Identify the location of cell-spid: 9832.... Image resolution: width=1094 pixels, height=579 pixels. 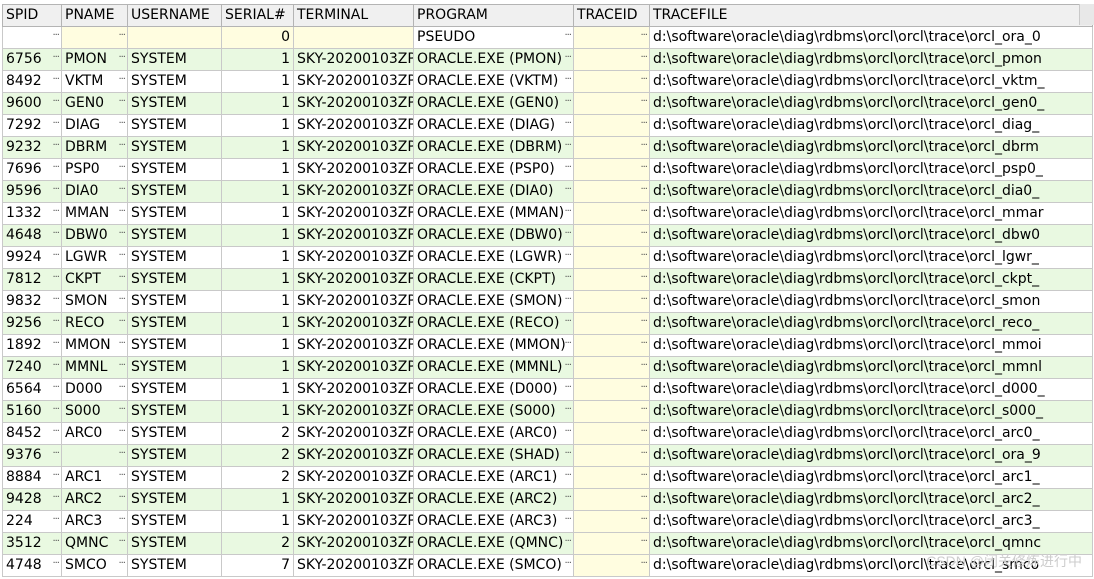
(32, 301).